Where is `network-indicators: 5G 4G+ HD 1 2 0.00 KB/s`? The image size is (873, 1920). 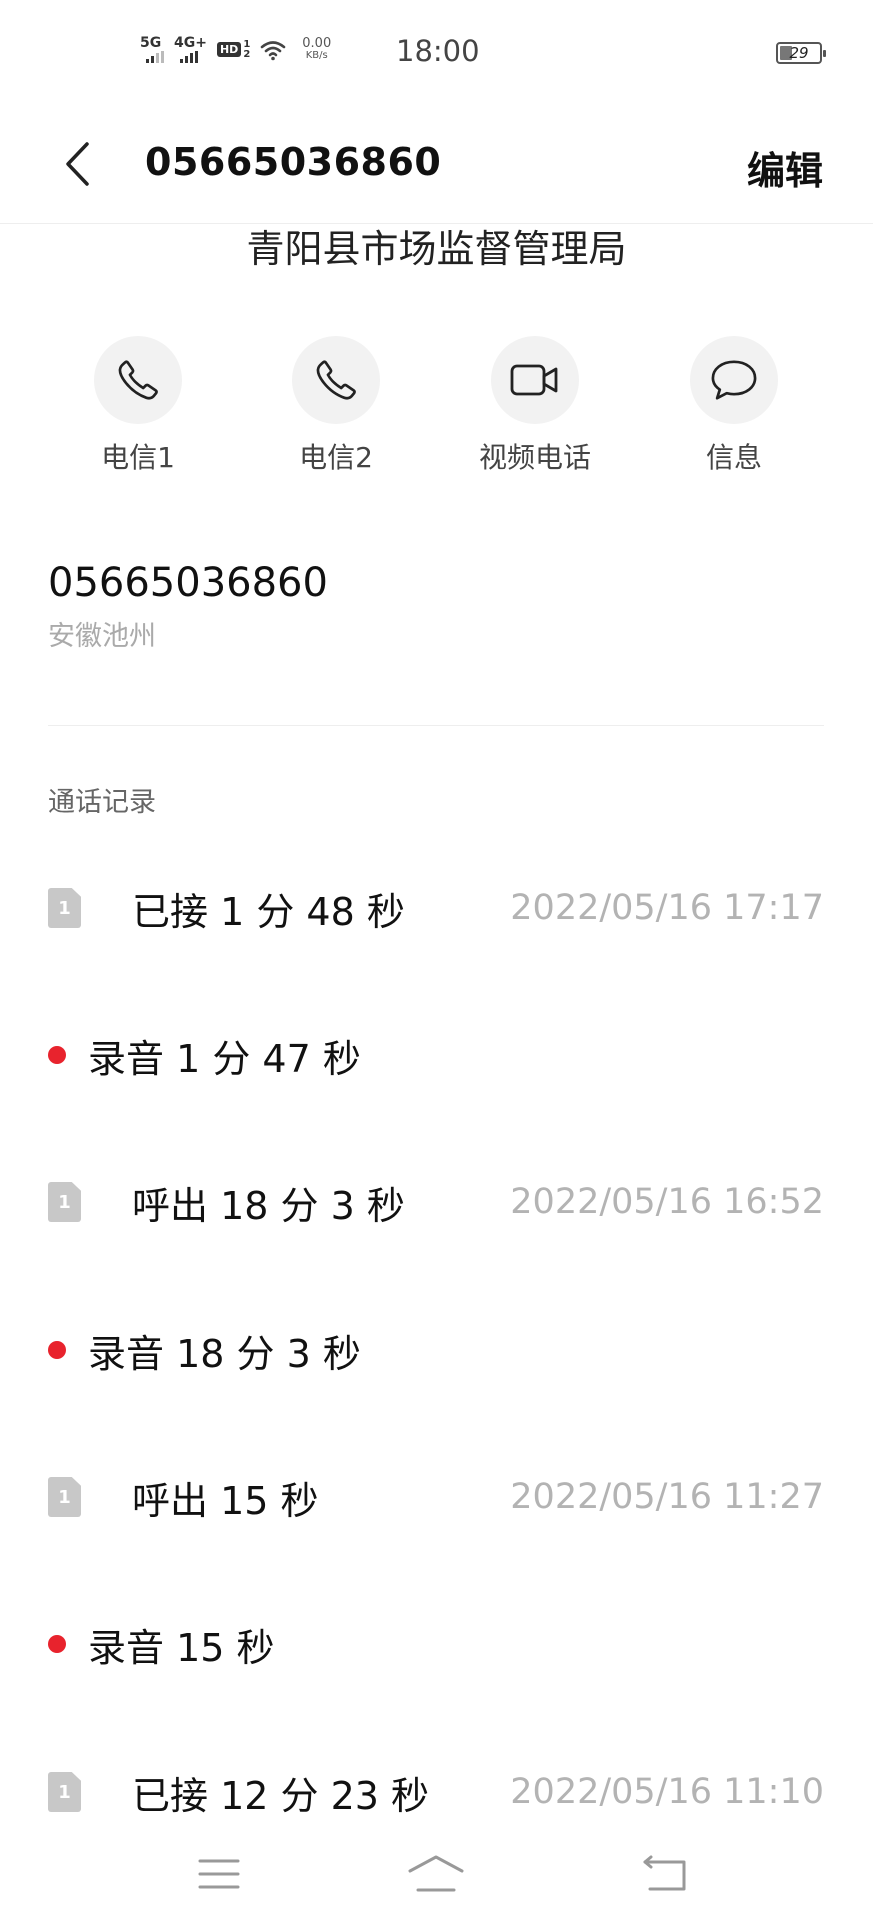
network-indicators: 5G 4G+ HD 1 2 0.00 KB/s is located at coordinates (235, 49).